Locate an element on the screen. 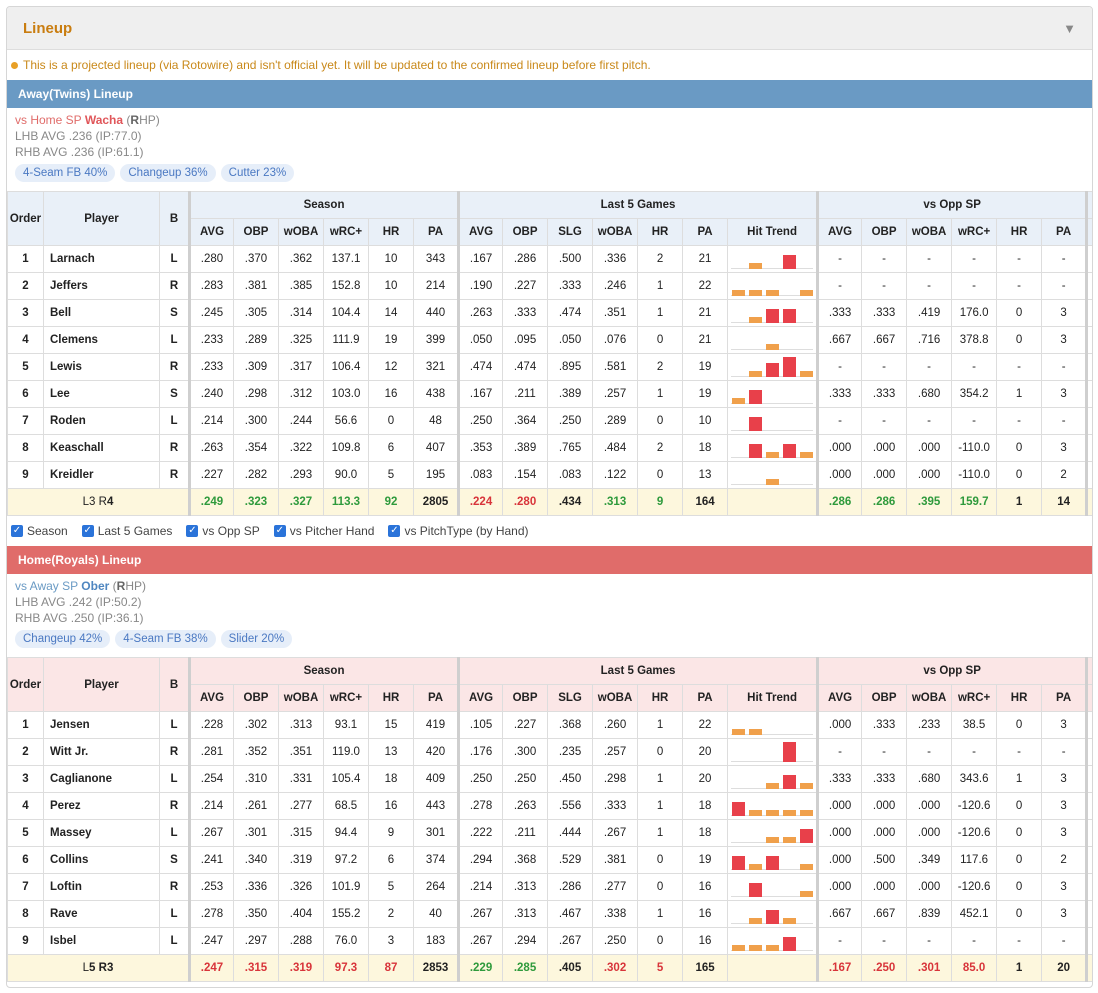 This screenshot has height=993, width=1098. pitch-tag: Slider 20% is located at coordinates (256, 639).